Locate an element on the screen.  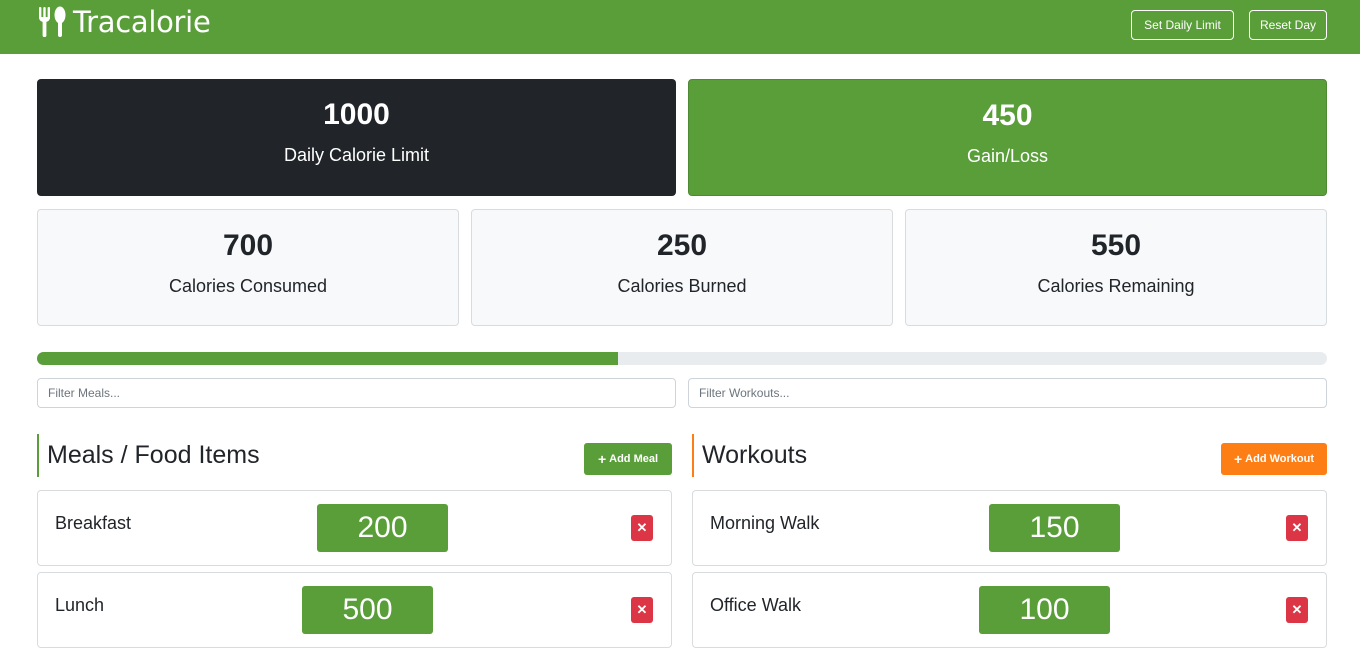
add-meal-label: Add Meal is located at coordinates (634, 459).